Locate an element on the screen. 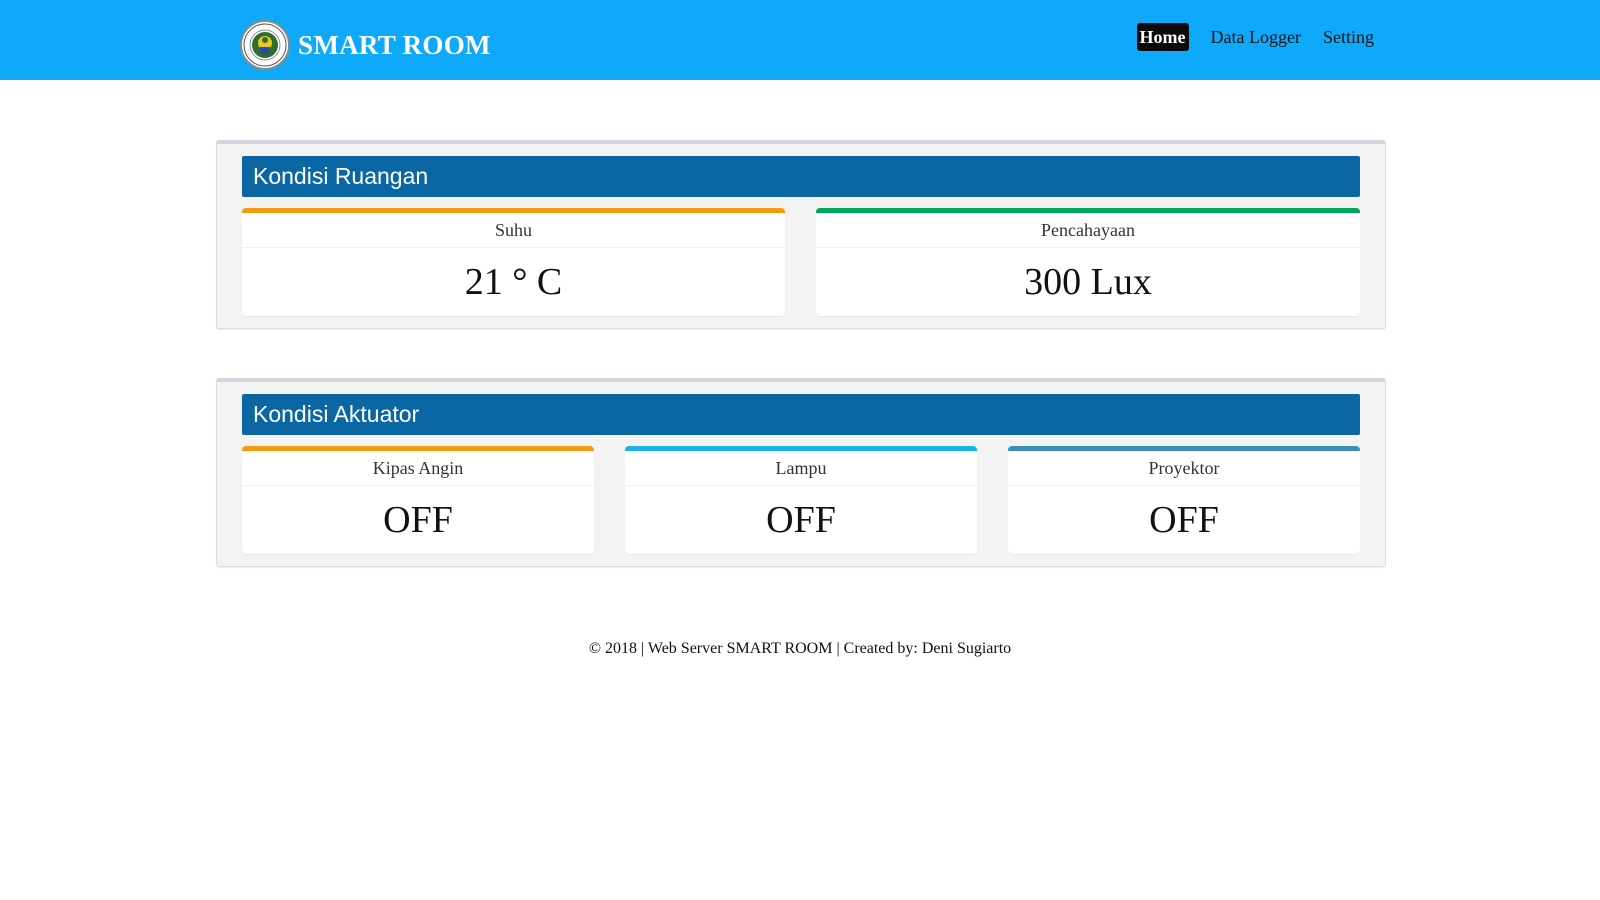  projector-status: OFF is located at coordinates (1184, 520).